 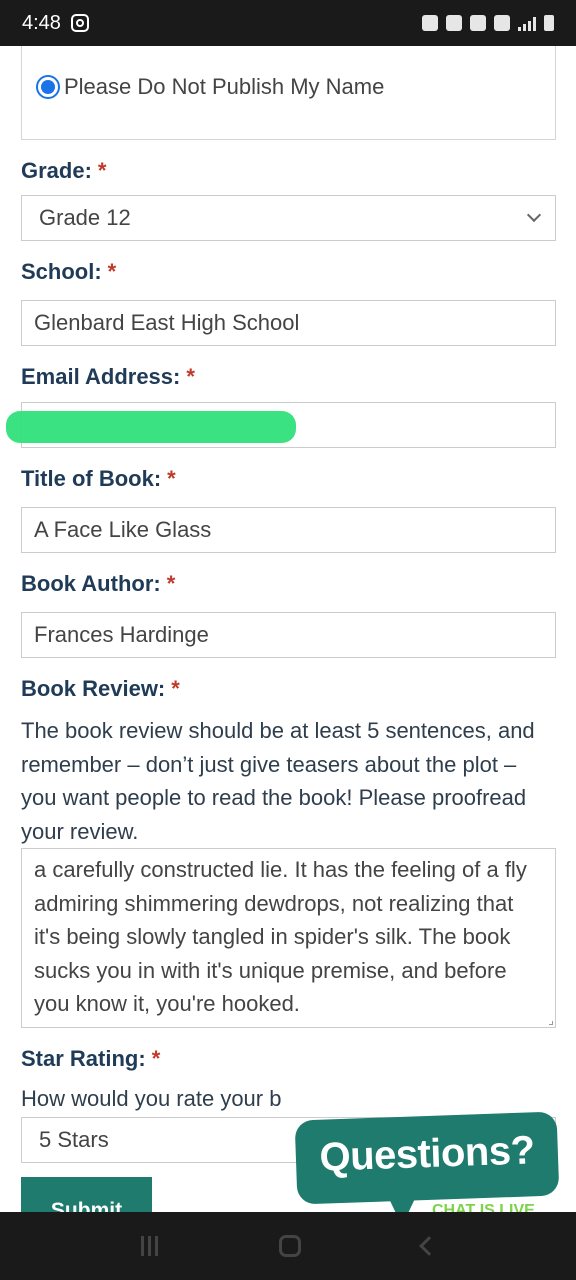 What do you see at coordinates (61, 271) in the screenshot?
I see `school-label-text: School:` at bounding box center [61, 271].